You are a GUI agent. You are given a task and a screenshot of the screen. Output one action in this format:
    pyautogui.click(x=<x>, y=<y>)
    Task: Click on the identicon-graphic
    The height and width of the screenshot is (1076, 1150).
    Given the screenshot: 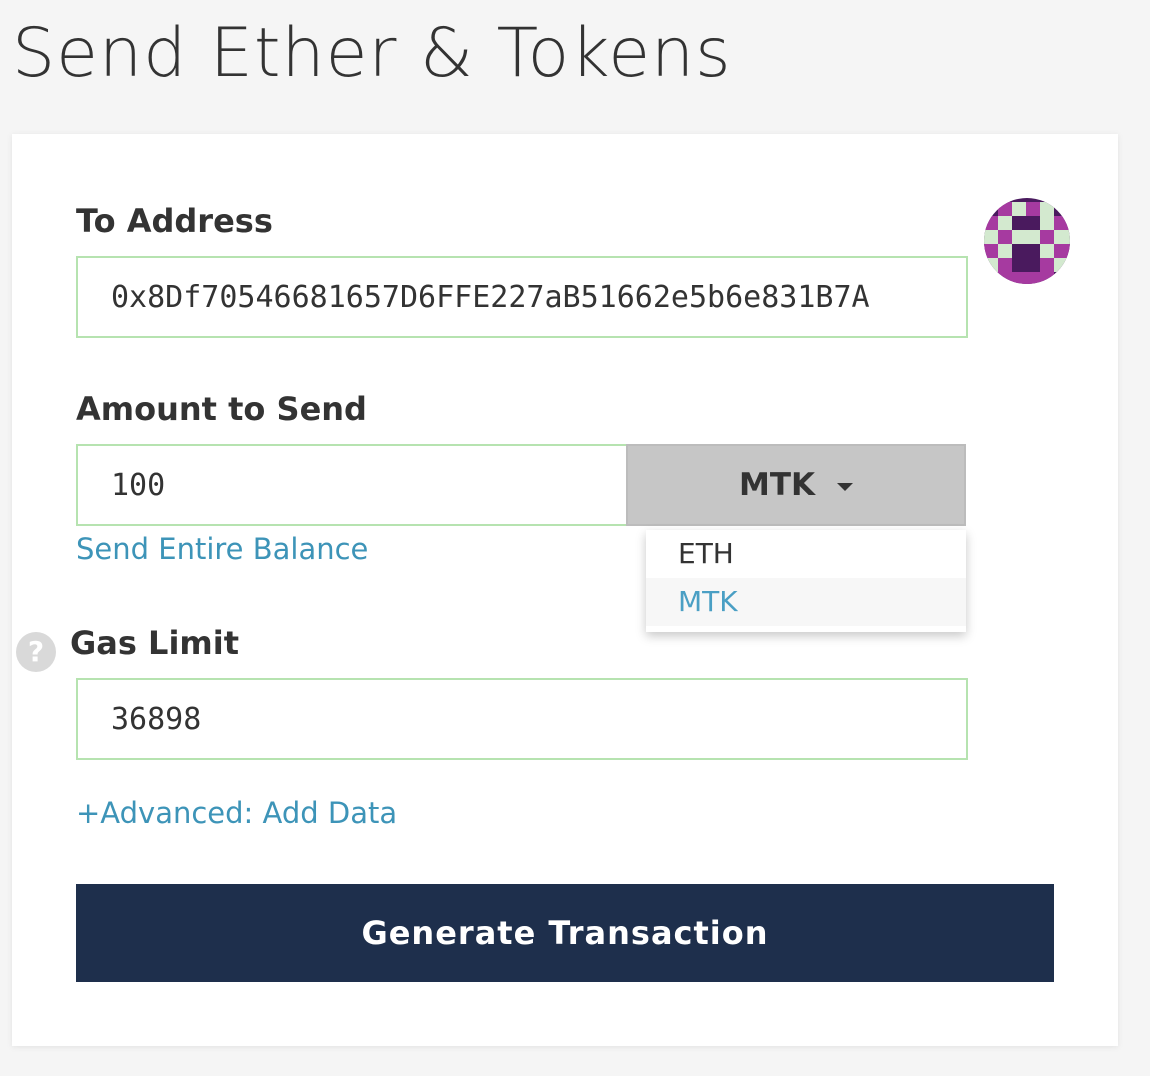 What is the action you would take?
    pyautogui.click(x=1027, y=241)
    